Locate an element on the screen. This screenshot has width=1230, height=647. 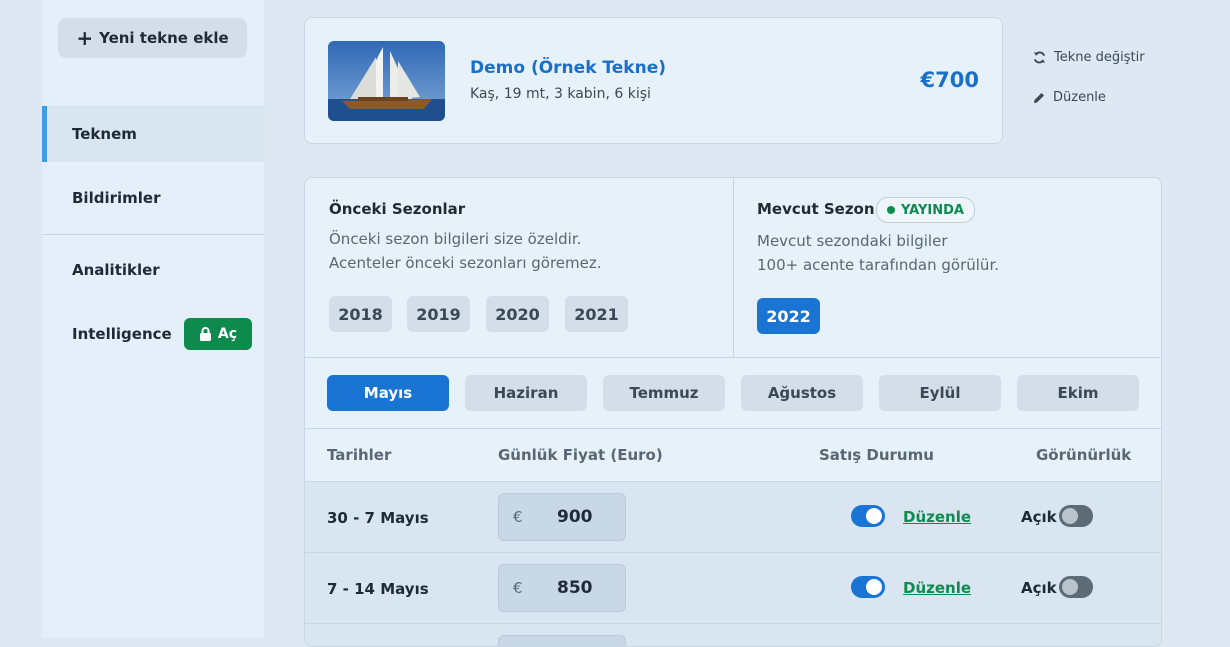
sidebar-item-label: Intelligence is located at coordinates (122, 334).